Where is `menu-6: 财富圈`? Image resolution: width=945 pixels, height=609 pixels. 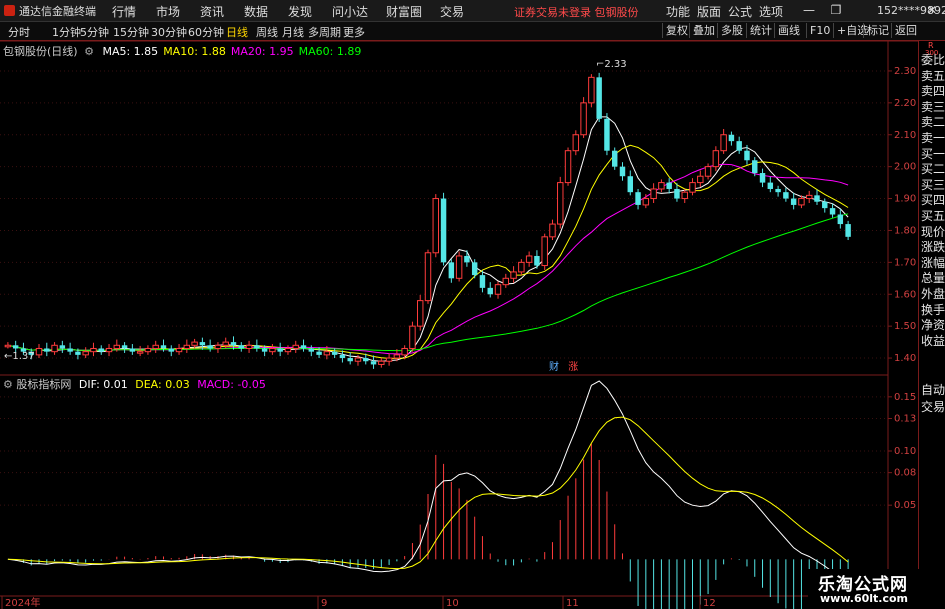 menu-6: 财富圈 is located at coordinates (404, 11).